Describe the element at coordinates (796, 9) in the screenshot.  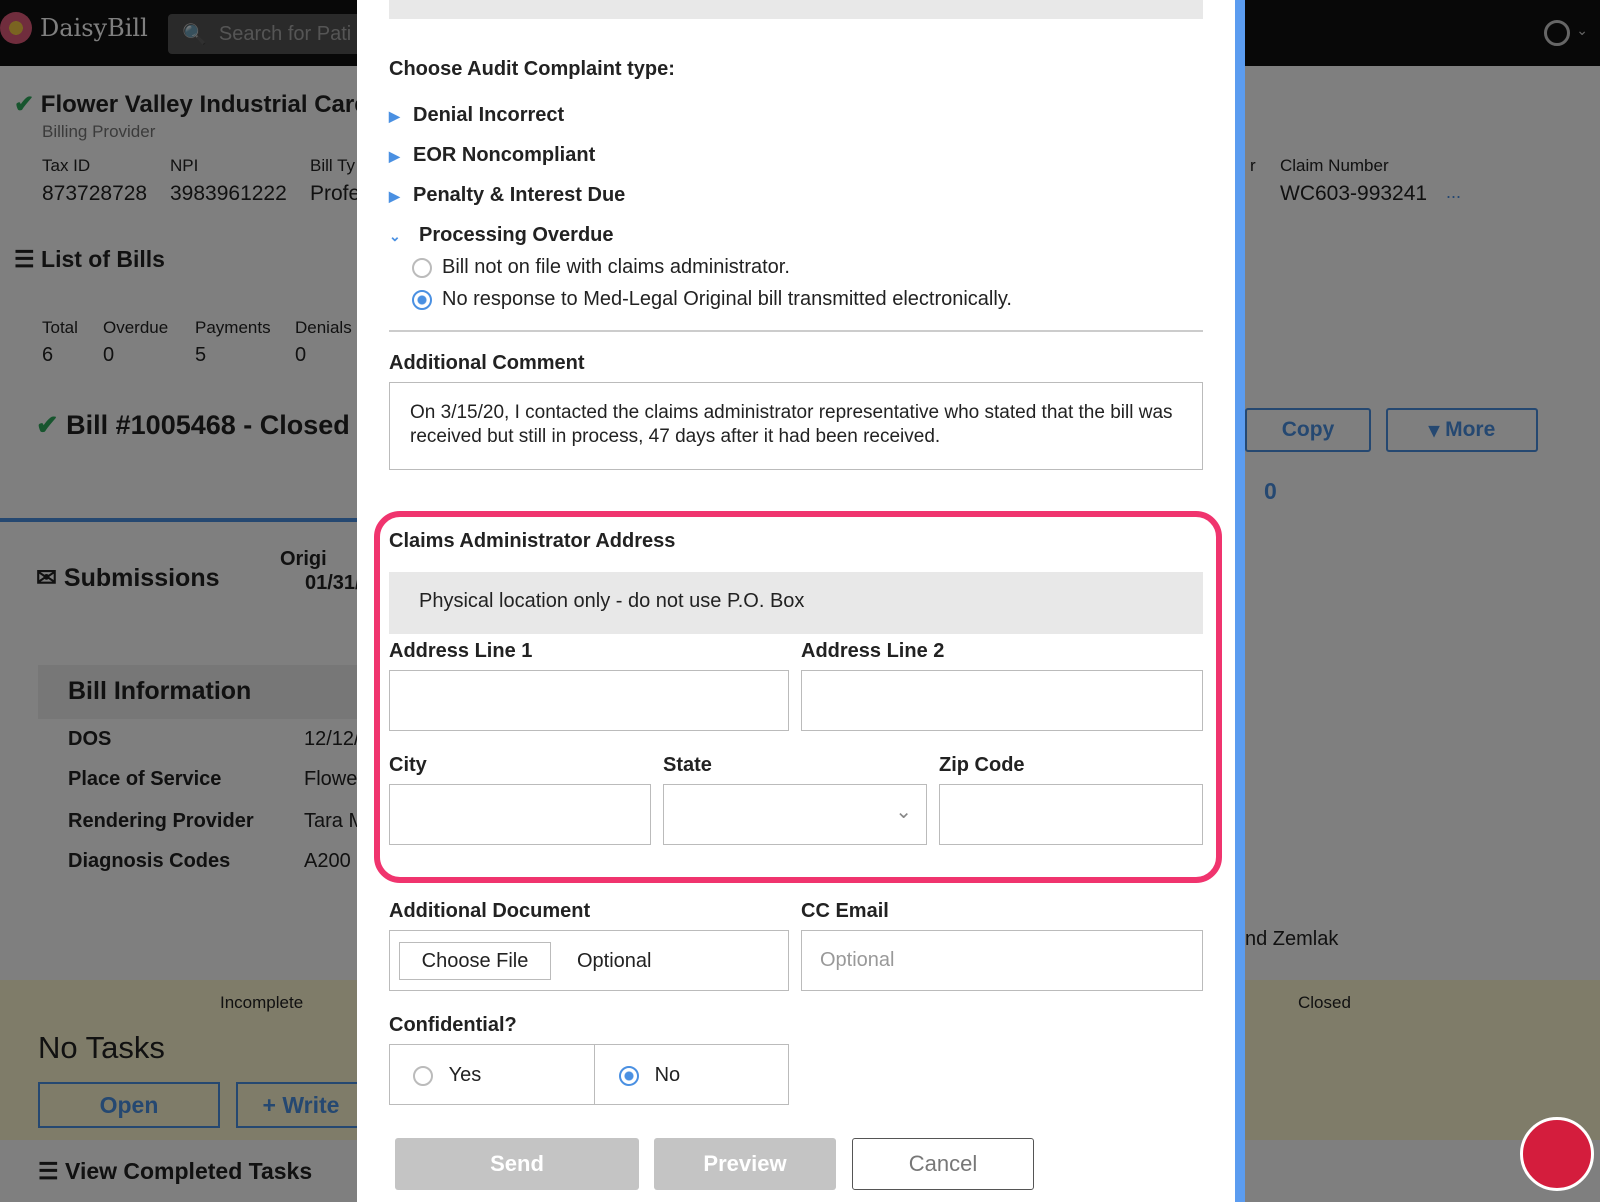
I see `top-field-remnant` at that location.